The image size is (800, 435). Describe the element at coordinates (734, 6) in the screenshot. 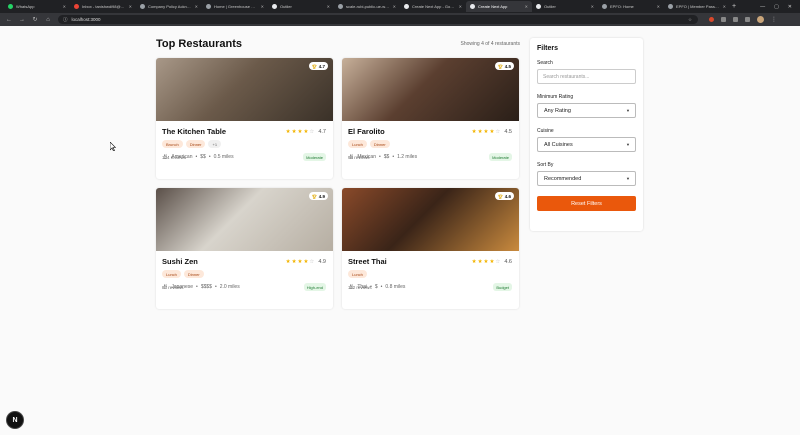

I see `new-tab-button: +` at that location.